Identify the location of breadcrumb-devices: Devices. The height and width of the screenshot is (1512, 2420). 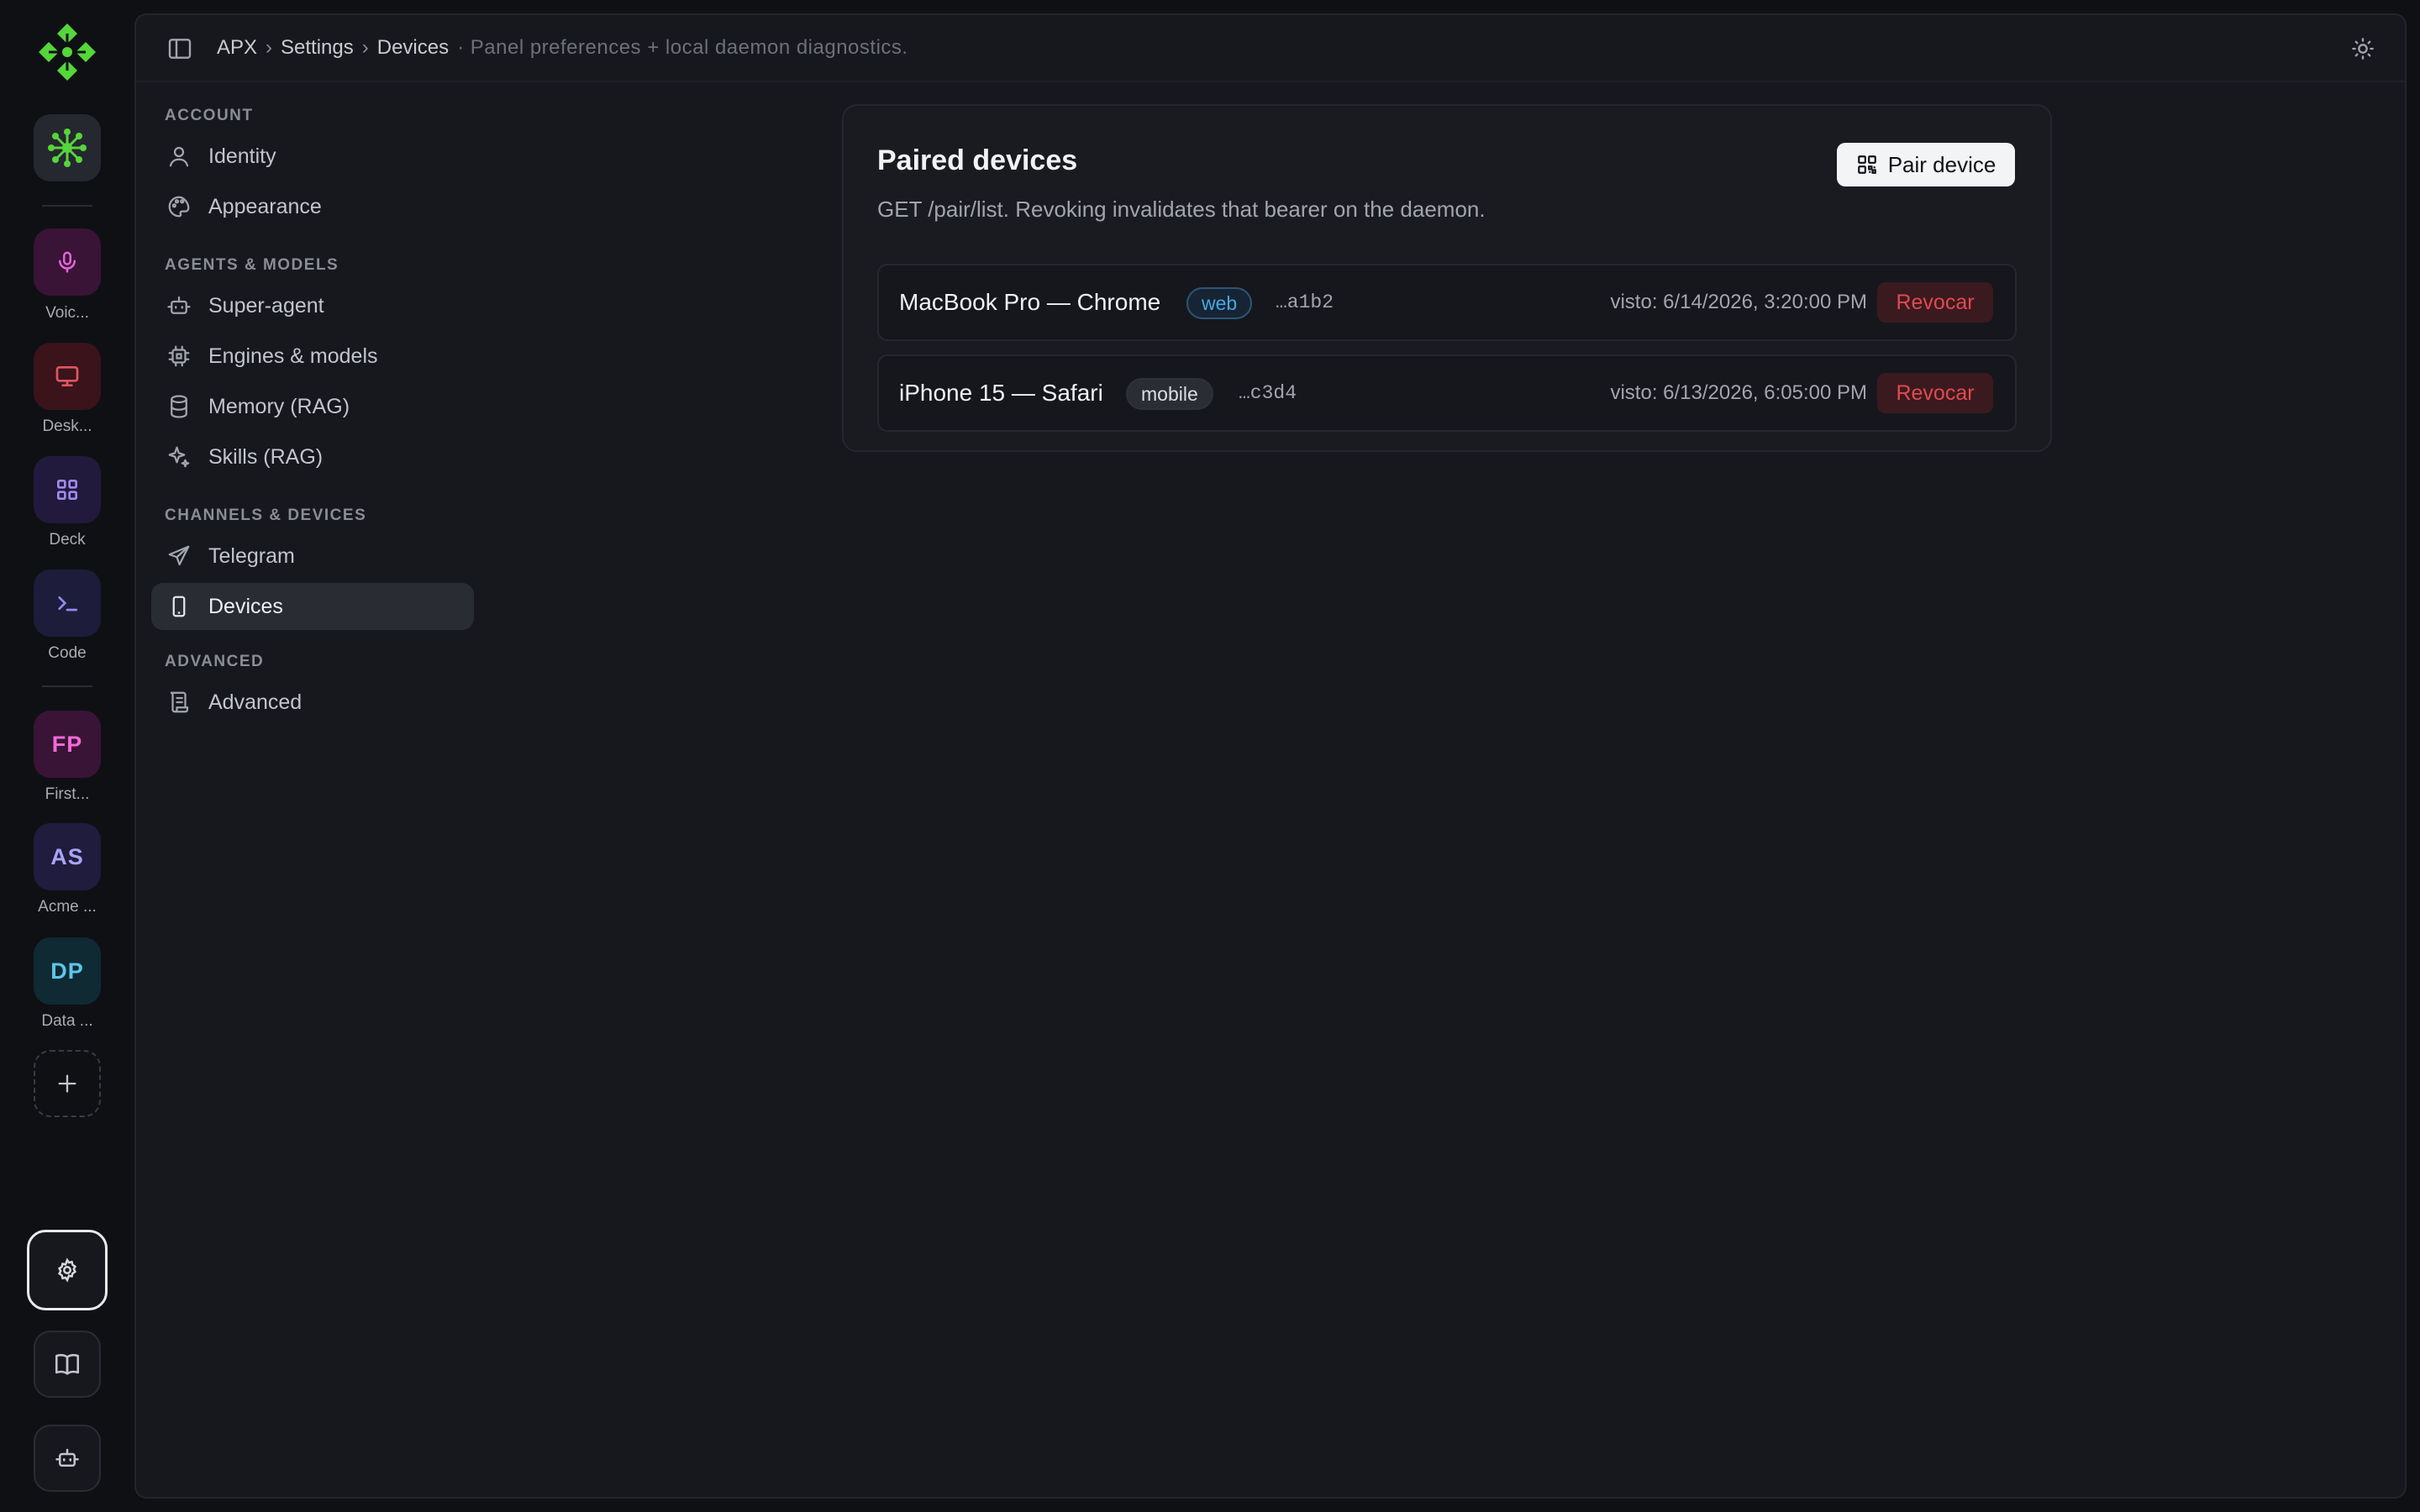
(413, 47).